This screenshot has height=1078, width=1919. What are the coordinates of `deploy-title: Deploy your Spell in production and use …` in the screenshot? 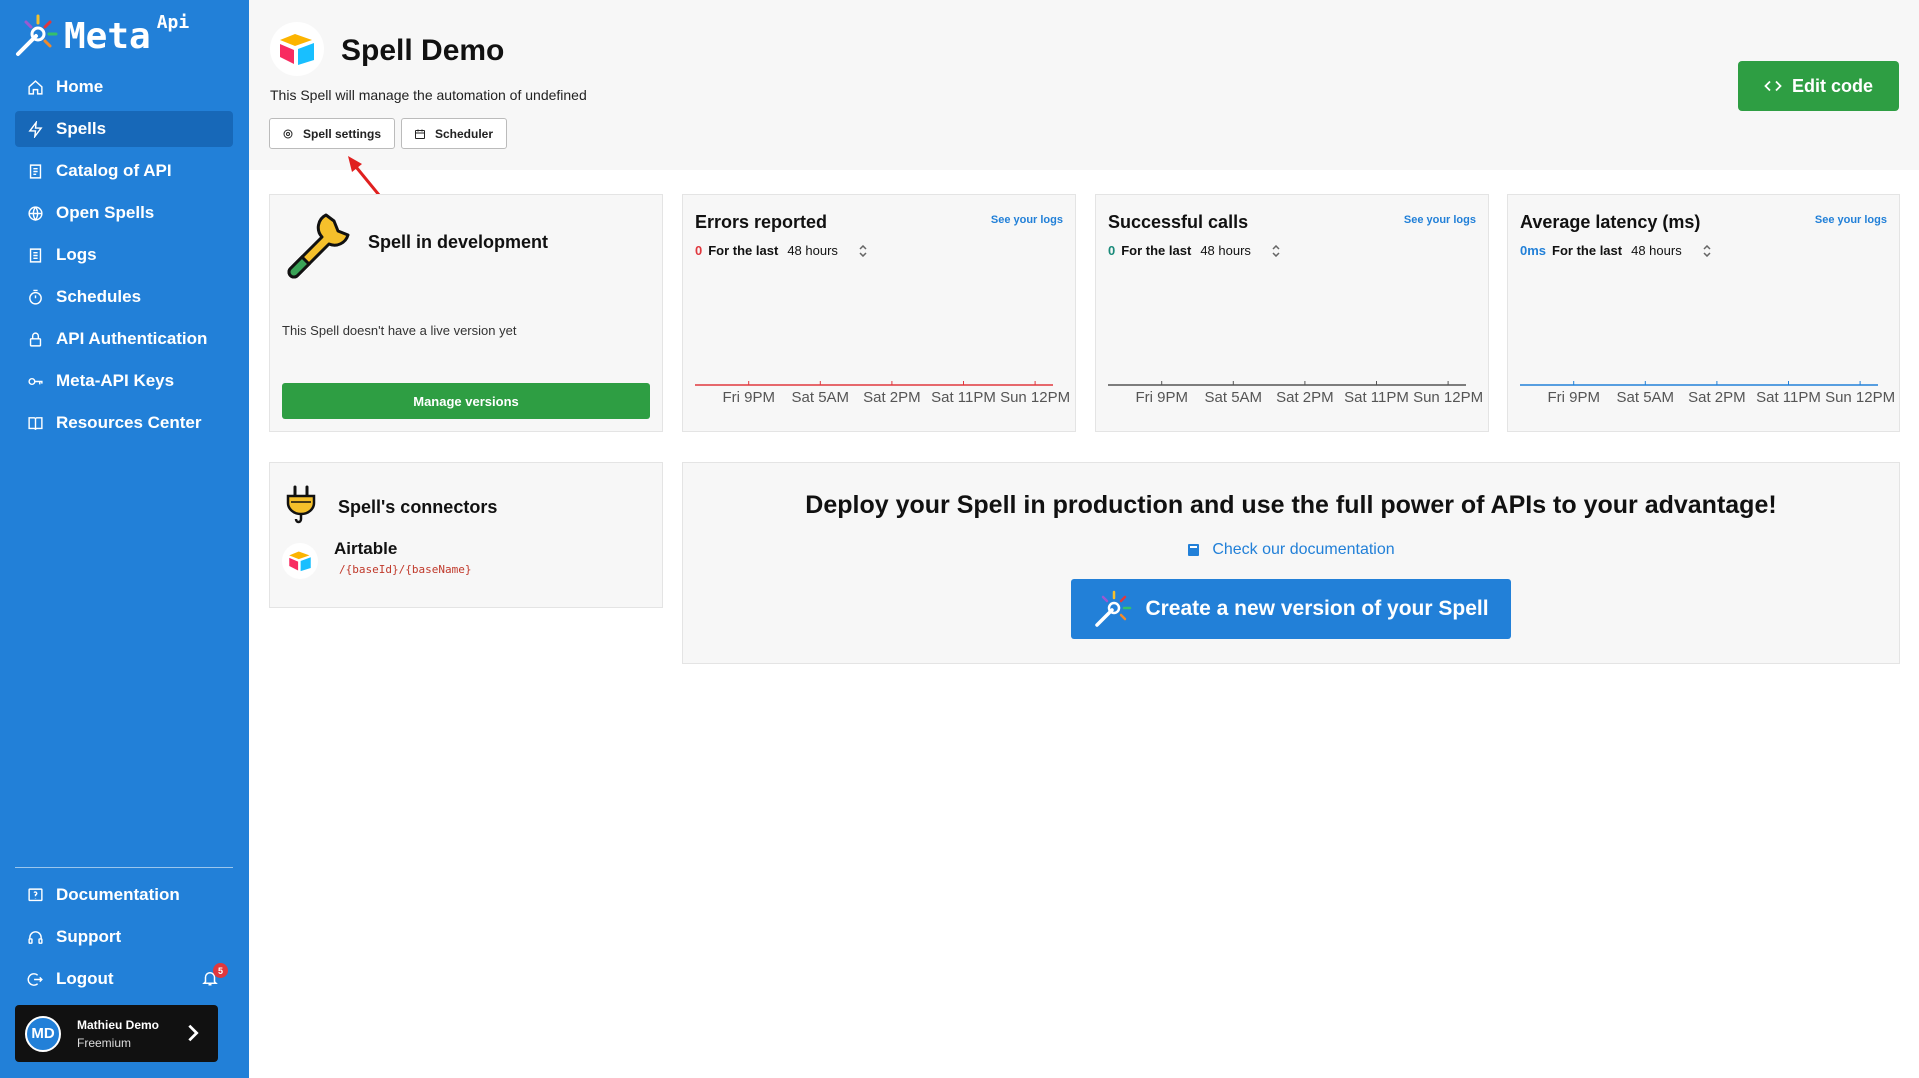 It's located at (1291, 505).